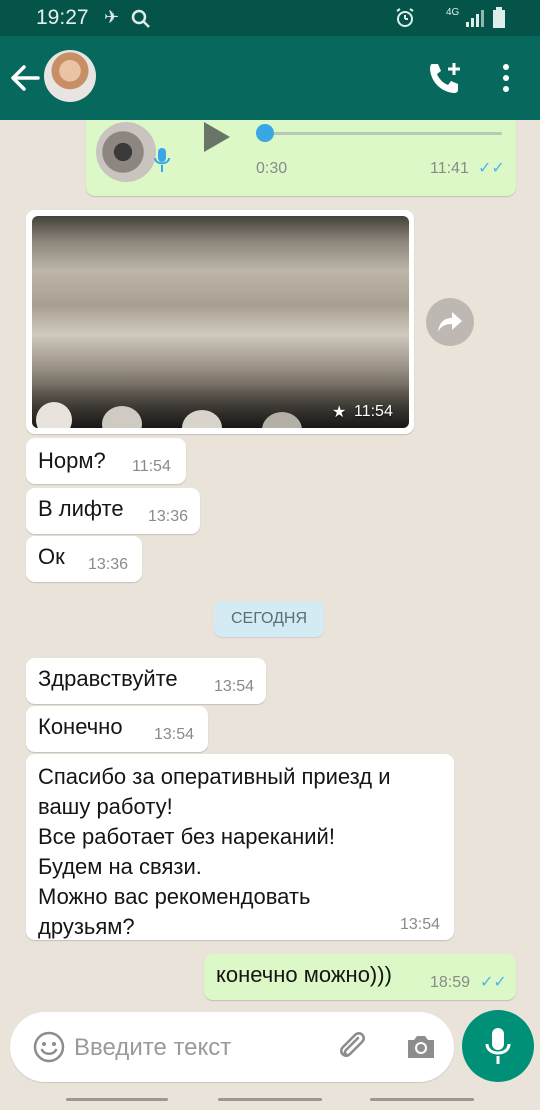 Image resolution: width=540 pixels, height=1110 pixels. What do you see at coordinates (117, 1099) in the screenshot?
I see `nav-recent-button` at bounding box center [117, 1099].